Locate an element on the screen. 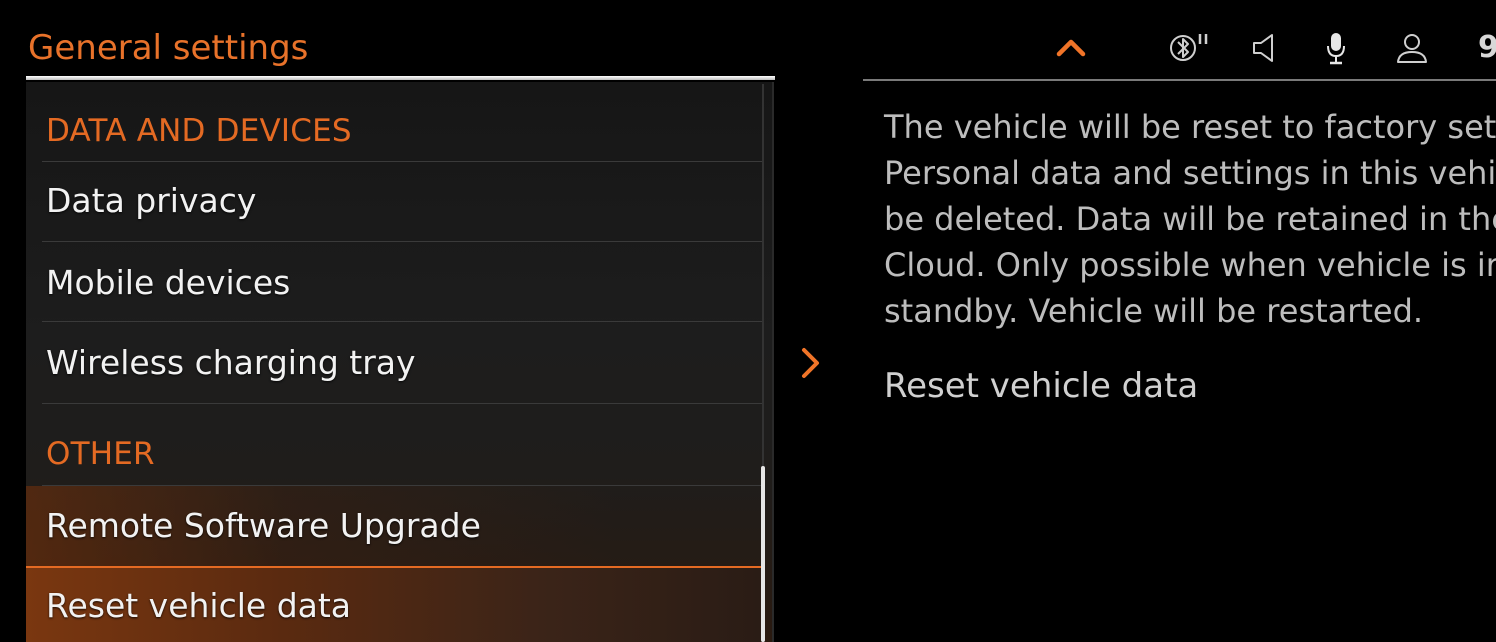 This screenshot has height=642, width=1496. bluetooth-icon is located at coordinates (1189, 47).